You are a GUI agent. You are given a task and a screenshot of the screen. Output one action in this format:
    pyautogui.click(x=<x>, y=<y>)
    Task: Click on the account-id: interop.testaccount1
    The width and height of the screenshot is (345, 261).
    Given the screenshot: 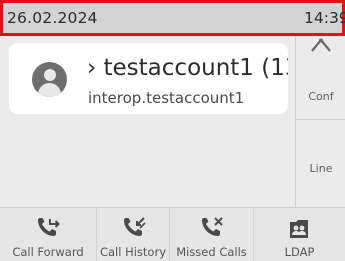 What is the action you would take?
    pyautogui.click(x=166, y=98)
    